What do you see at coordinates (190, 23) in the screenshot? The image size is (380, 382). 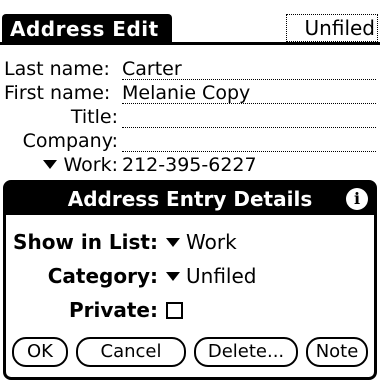 I see `title-bar: Address Edit Unfiled` at bounding box center [190, 23].